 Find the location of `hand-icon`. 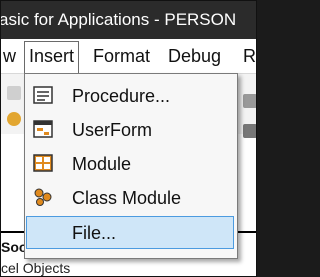

hand-icon is located at coordinates (14, 119).